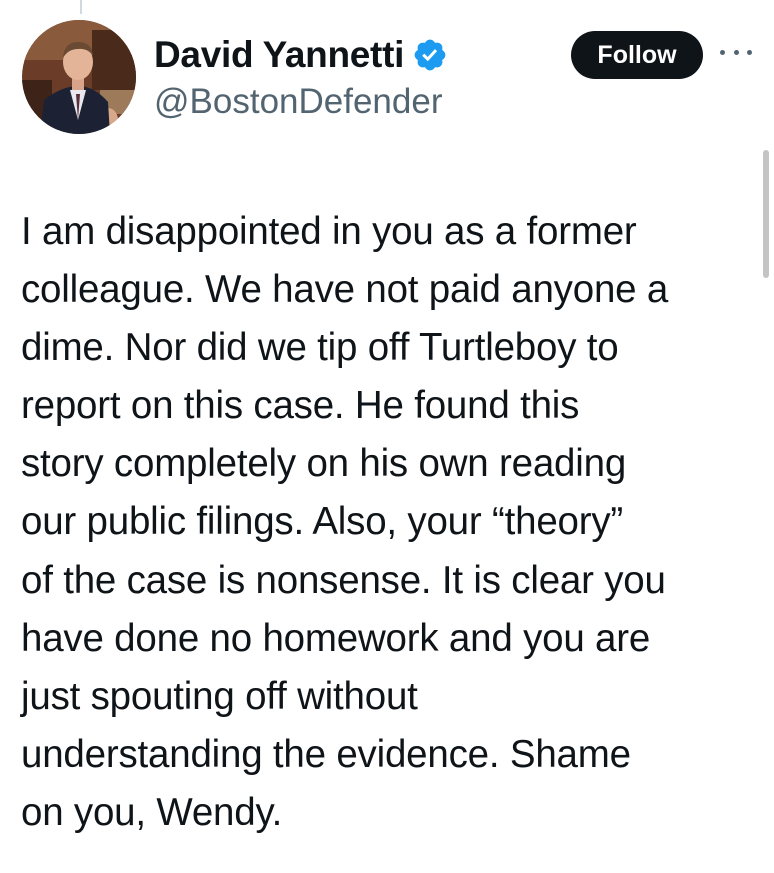 The height and width of the screenshot is (873, 774). I want to click on profile-photo, so click(79, 77).